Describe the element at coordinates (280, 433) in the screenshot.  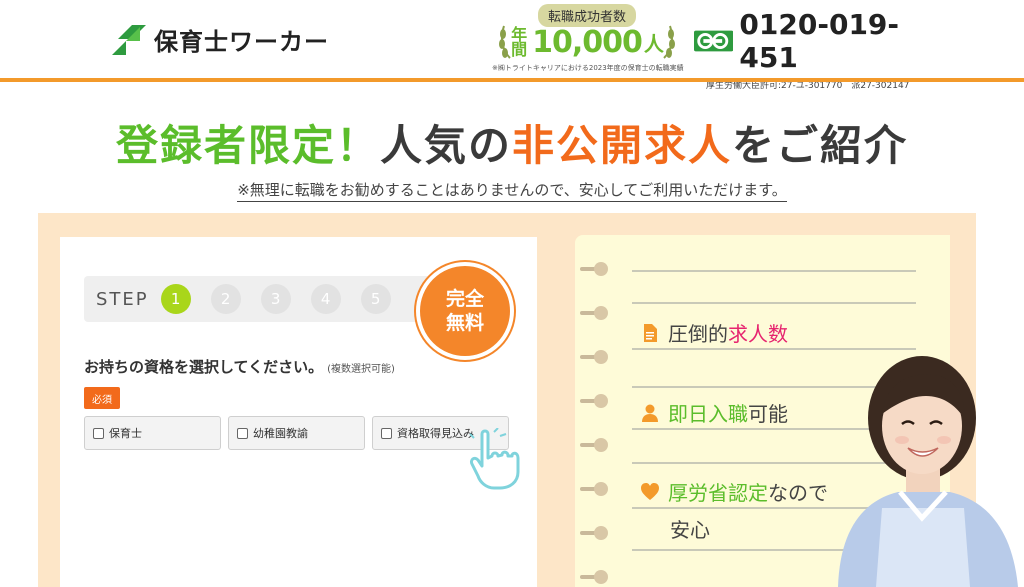
I see `option-label: 幼稚園教諭` at that location.